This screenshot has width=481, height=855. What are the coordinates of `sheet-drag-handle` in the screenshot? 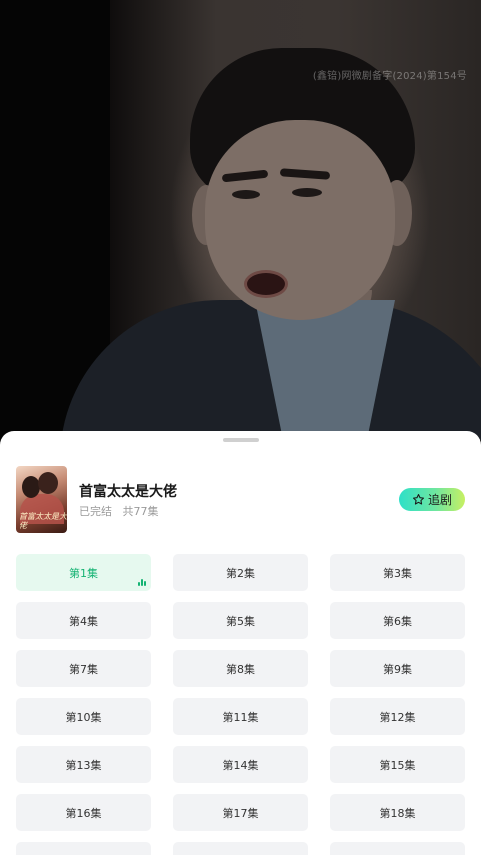 It's located at (241, 440).